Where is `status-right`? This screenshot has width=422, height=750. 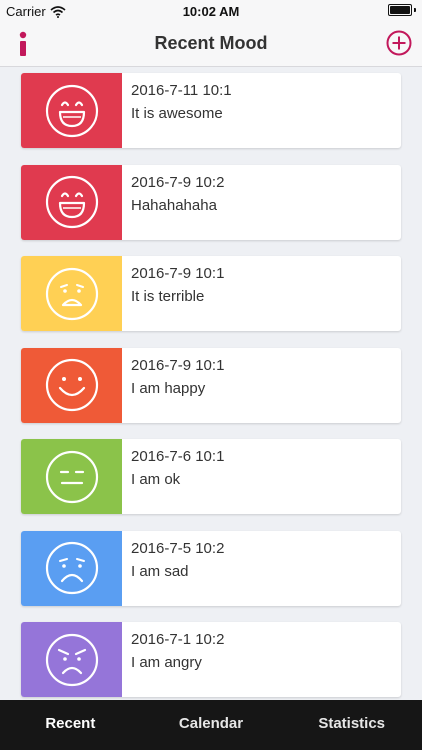
status-right is located at coordinates (402, 10).